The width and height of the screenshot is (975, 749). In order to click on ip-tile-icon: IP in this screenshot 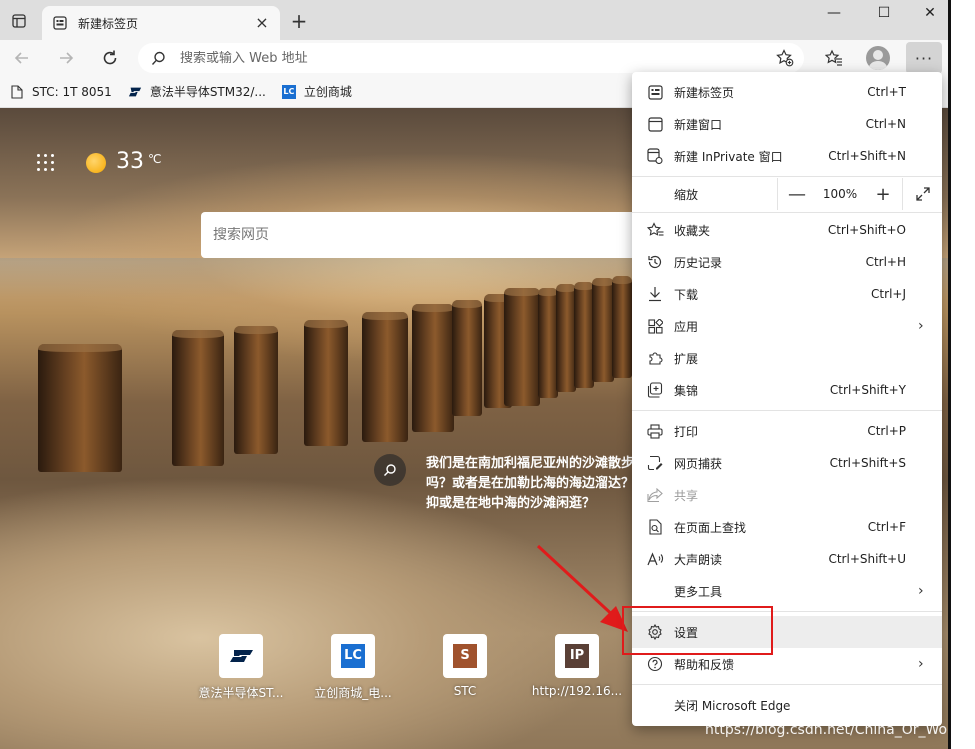, I will do `click(577, 656)`.